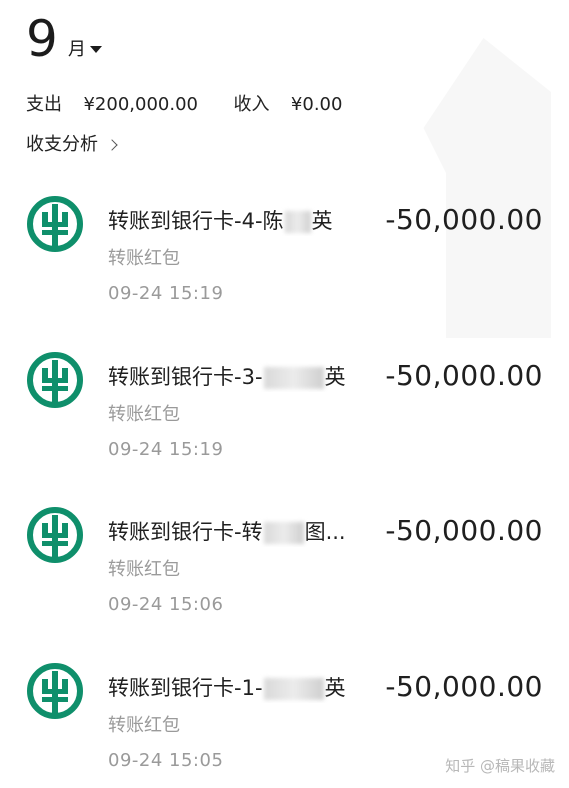 This screenshot has height=788, width=569. Describe the element at coordinates (227, 377) in the screenshot. I see `transaction-title: 转账到银行卡-3- 英` at that location.